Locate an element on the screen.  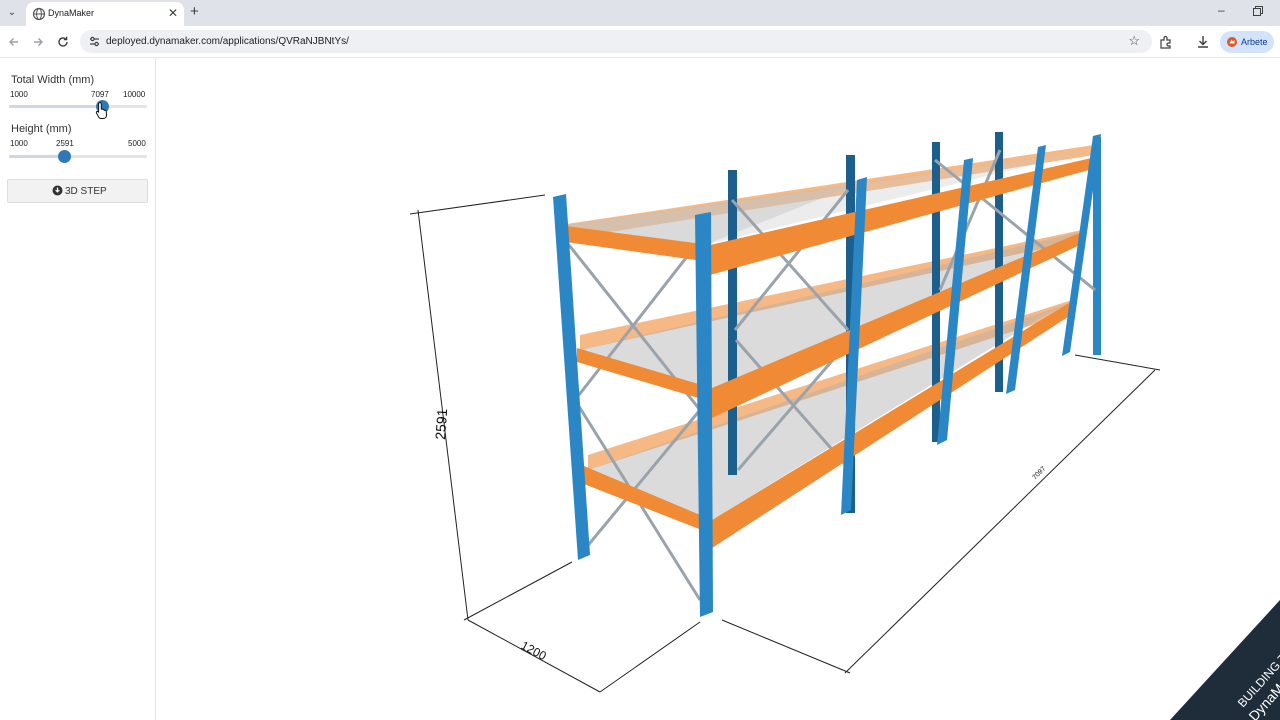
width-current-value: 7097 is located at coordinates (100, 94).